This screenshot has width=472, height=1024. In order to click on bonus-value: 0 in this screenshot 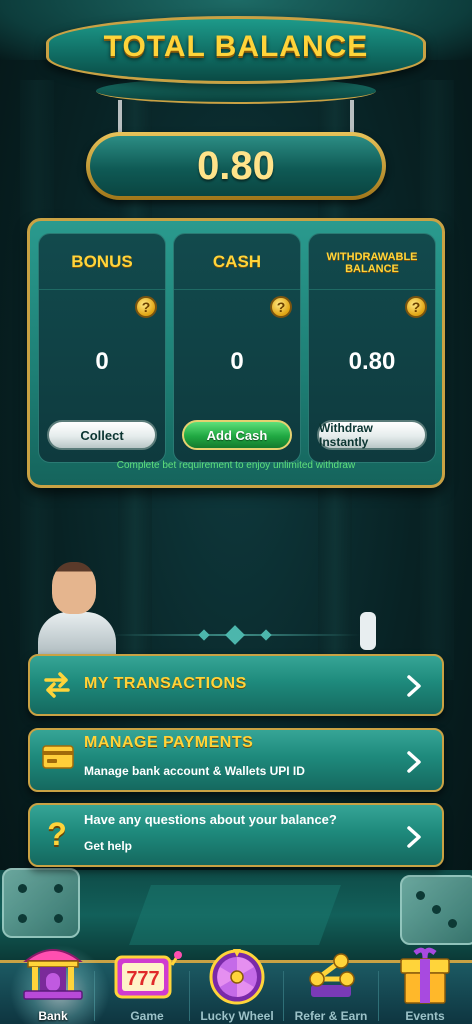, I will do `click(102, 361)`.